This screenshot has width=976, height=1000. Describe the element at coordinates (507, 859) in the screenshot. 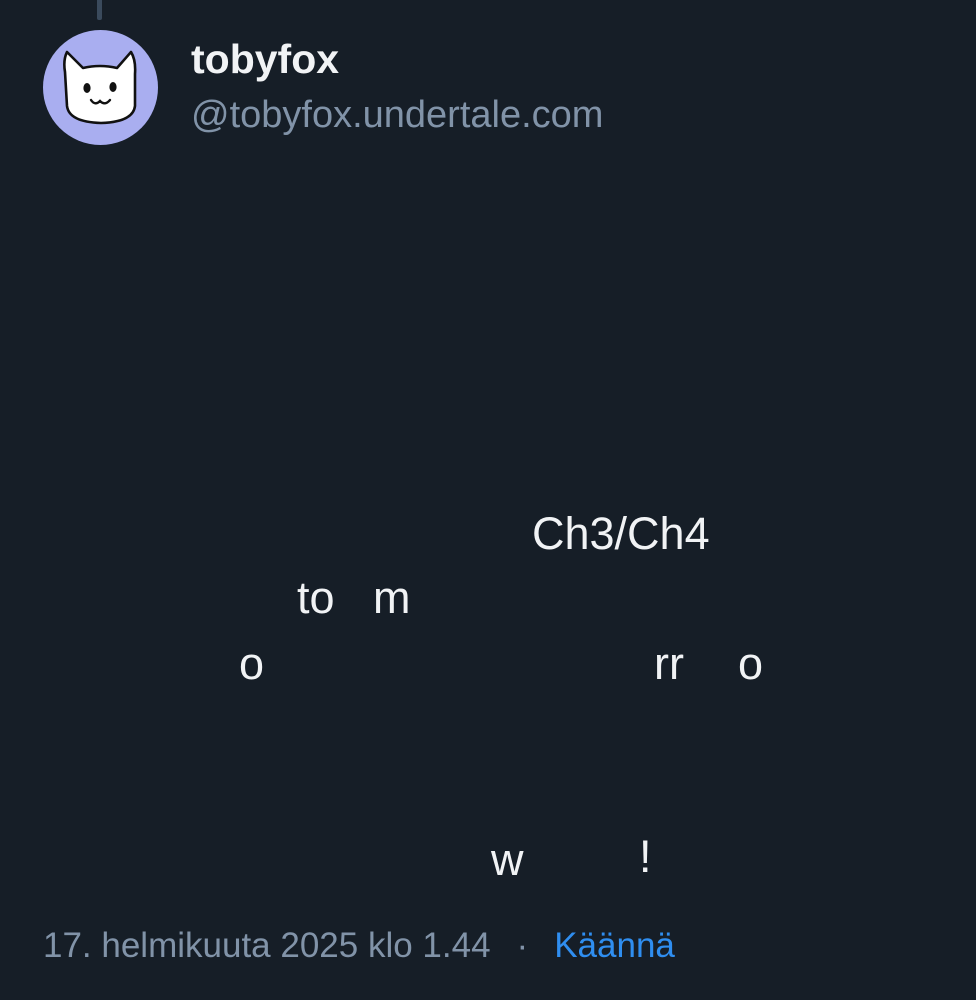

I see `post-text-fragment: w` at that location.